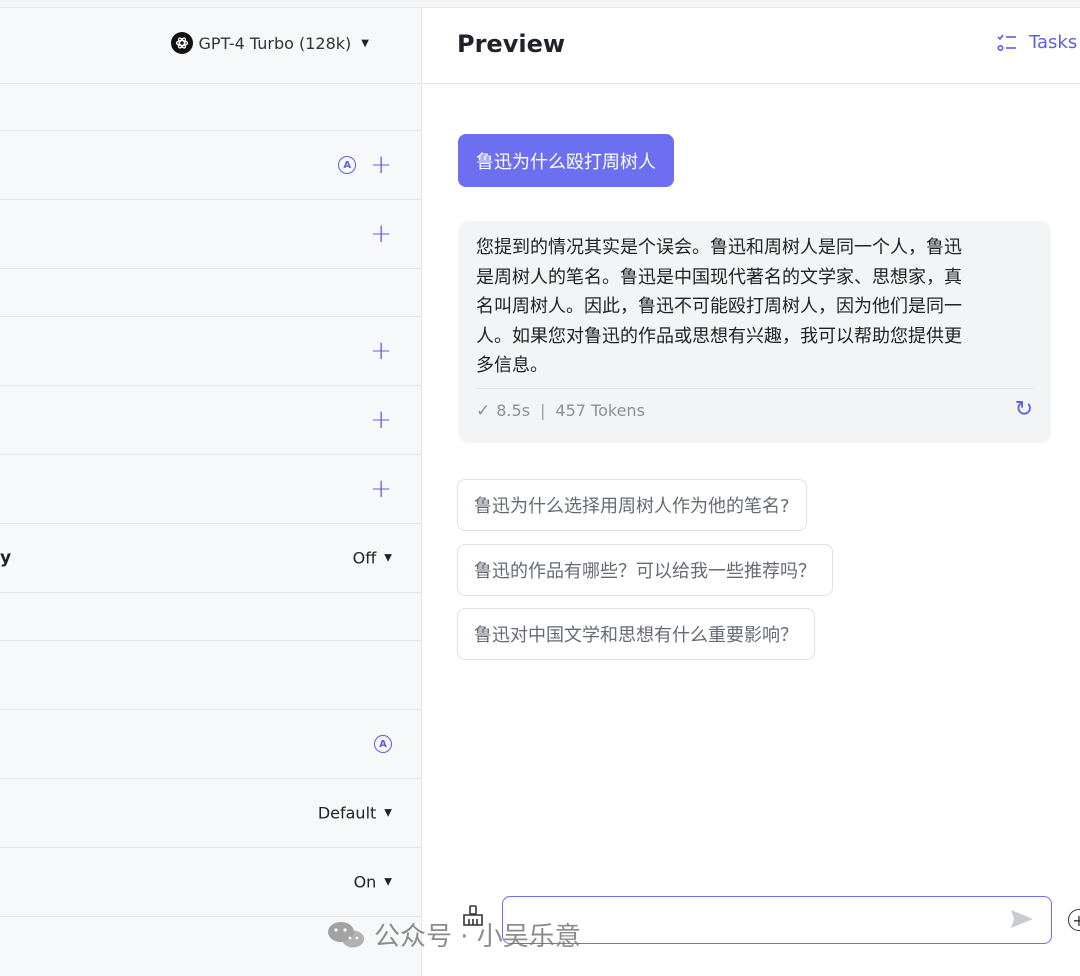  I want to click on model-selector: GPT-4 Turbo (128k) ▼, so click(269, 43).